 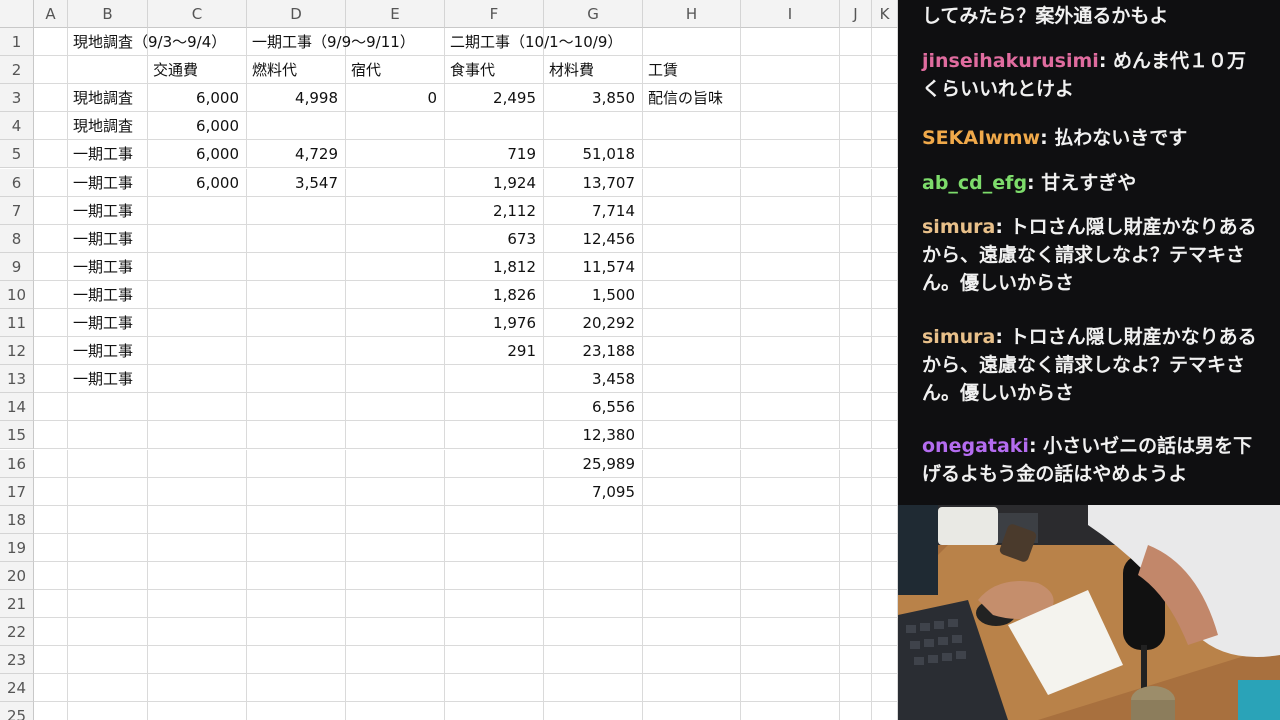 I want to click on cell-G13: 3,458, so click(x=593, y=379).